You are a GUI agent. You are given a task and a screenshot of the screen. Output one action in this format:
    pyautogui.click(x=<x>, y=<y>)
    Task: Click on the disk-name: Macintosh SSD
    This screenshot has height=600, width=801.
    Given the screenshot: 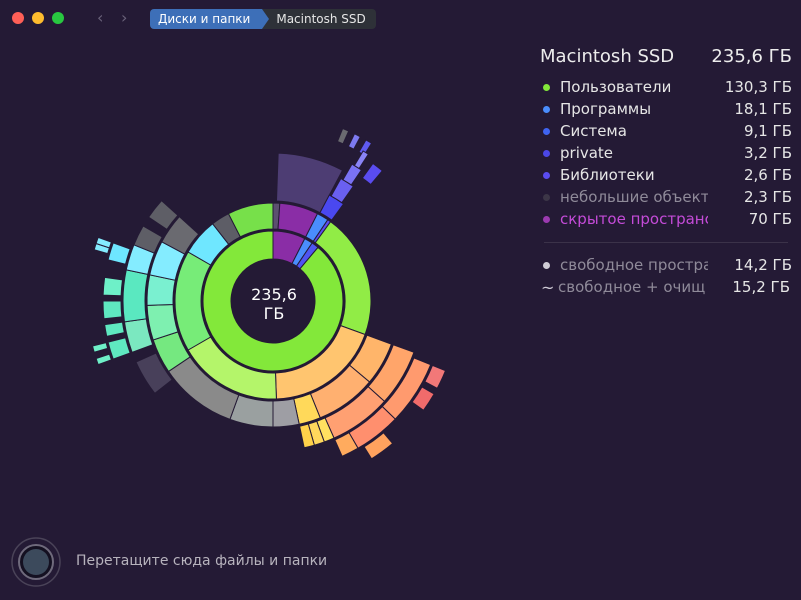 What is the action you would take?
    pyautogui.click(x=607, y=56)
    